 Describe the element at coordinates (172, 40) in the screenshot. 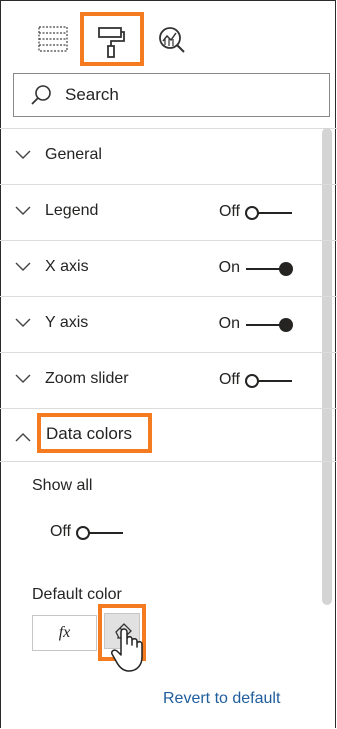

I see `analytics-magnifier-icon` at that location.